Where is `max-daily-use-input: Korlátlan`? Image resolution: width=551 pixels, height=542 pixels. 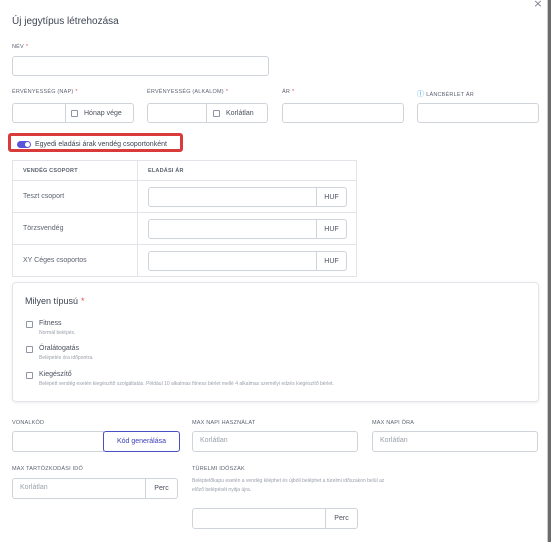 max-daily-use-input: Korlátlan is located at coordinates (275, 441).